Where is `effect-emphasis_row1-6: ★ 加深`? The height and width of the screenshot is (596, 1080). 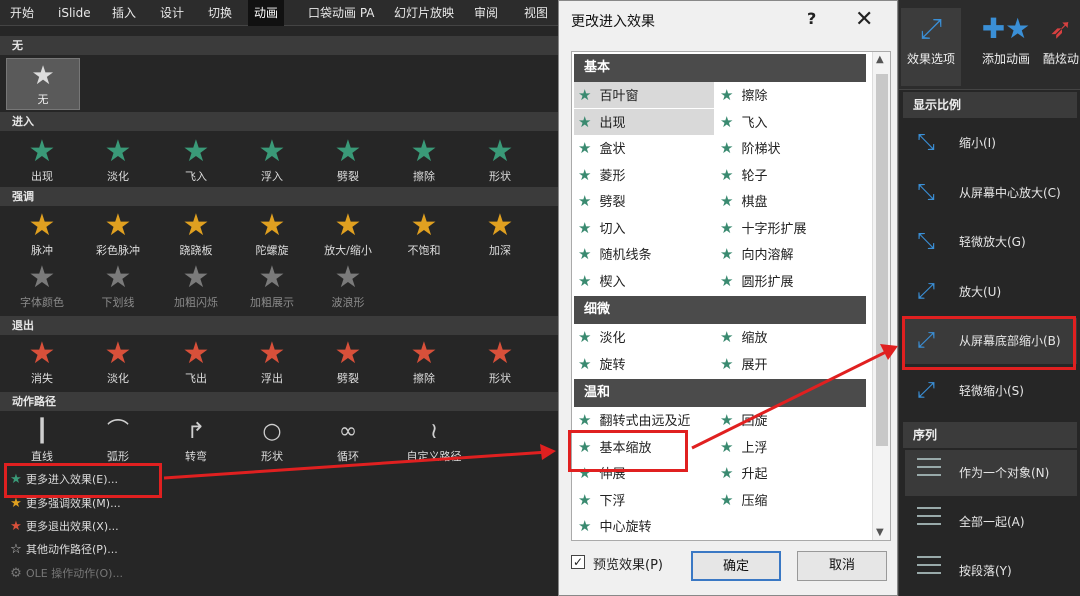 effect-emphasis_row1-6: ★ 加深 is located at coordinates (500, 236).